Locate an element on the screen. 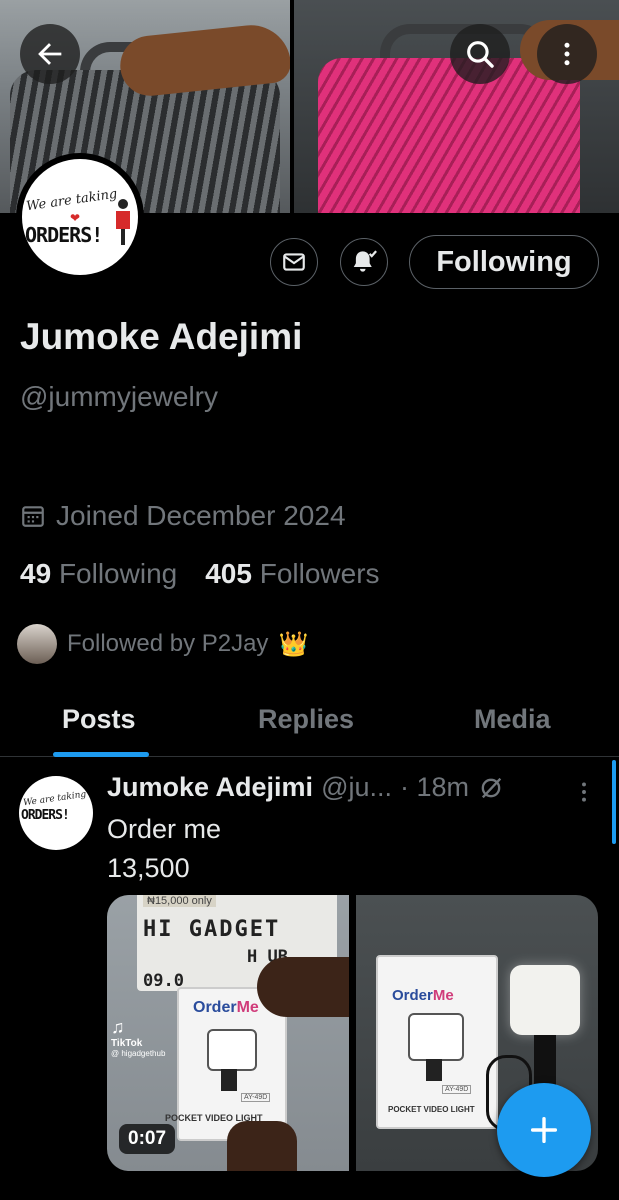 This screenshot has height=1200, width=619. post-text-line2: 13,500 is located at coordinates (148, 868).